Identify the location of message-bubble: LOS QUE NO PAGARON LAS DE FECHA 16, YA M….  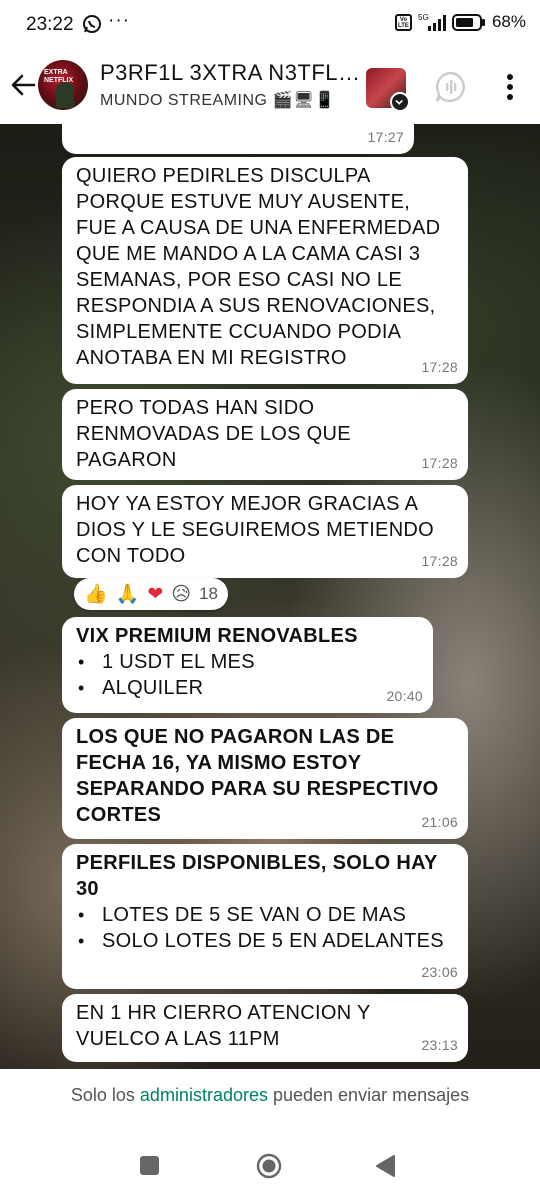
(265, 778).